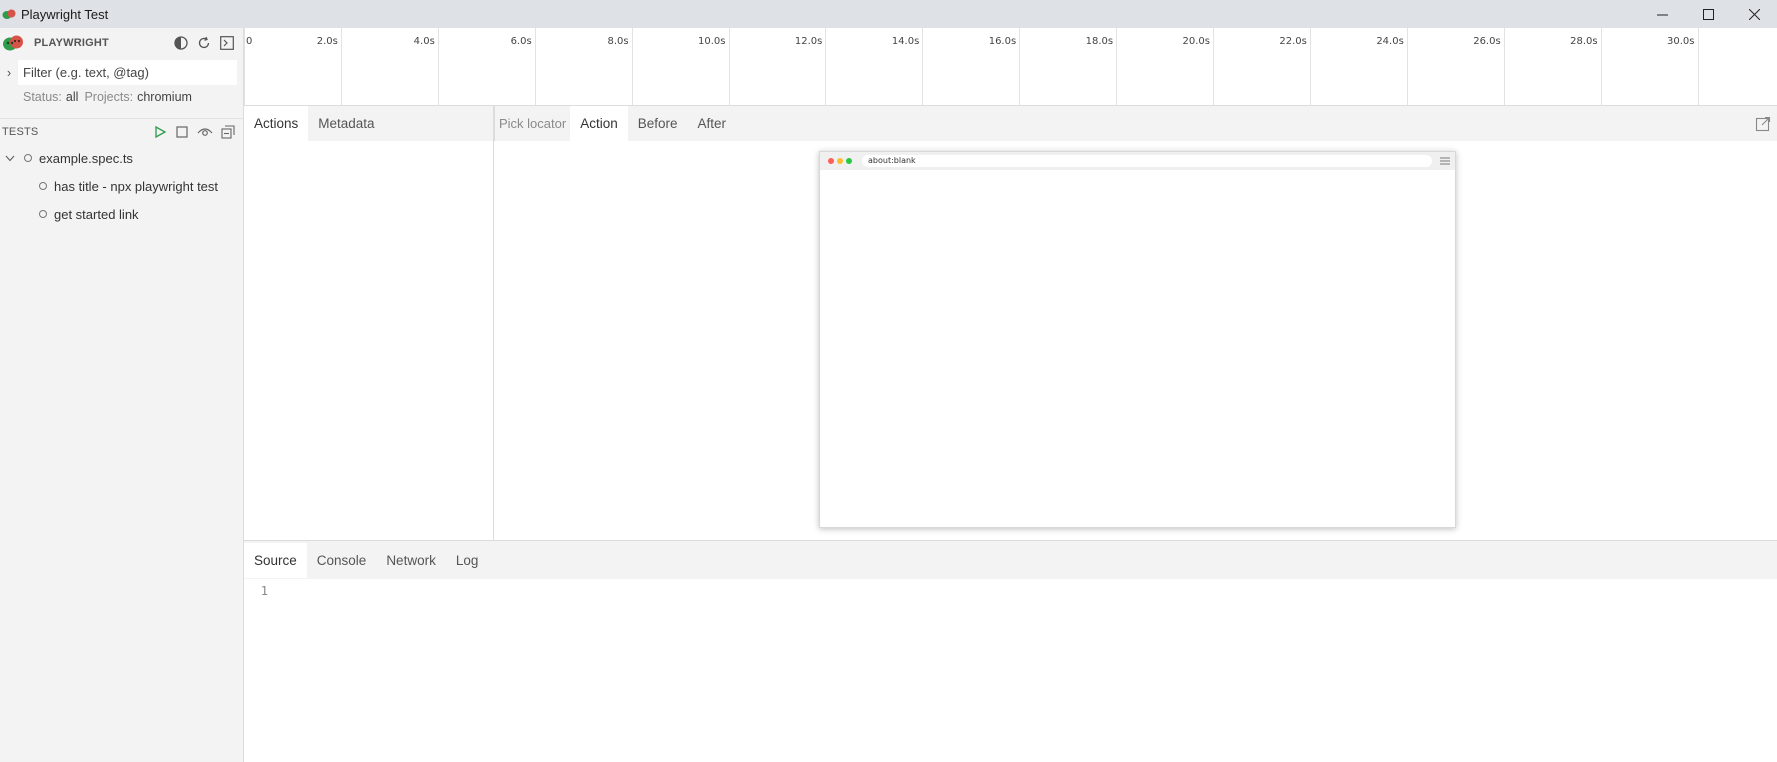  I want to click on timeline-tick-label: 30.0s, so click(1681, 41).